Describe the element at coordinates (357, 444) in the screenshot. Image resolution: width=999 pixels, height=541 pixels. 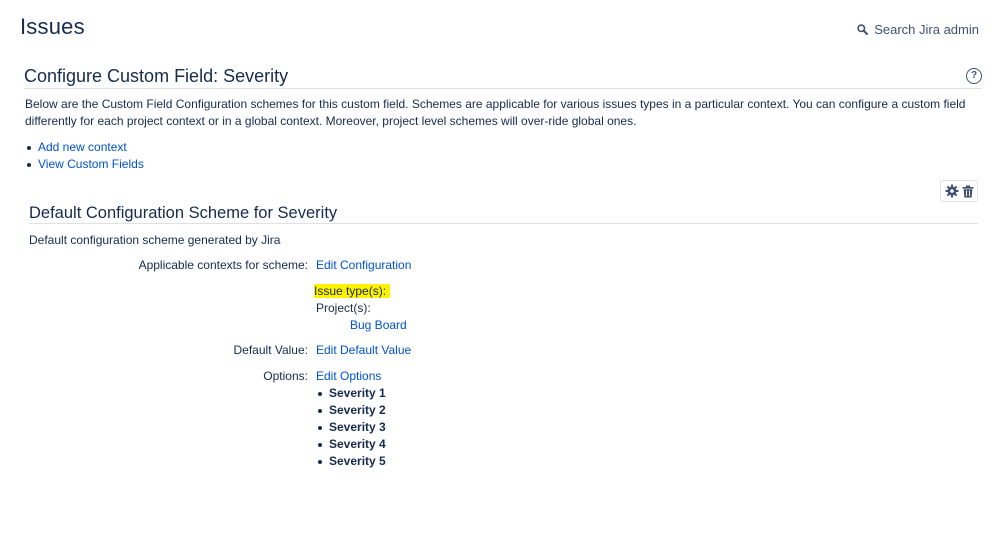
I see `option-label: Severity 4` at that location.